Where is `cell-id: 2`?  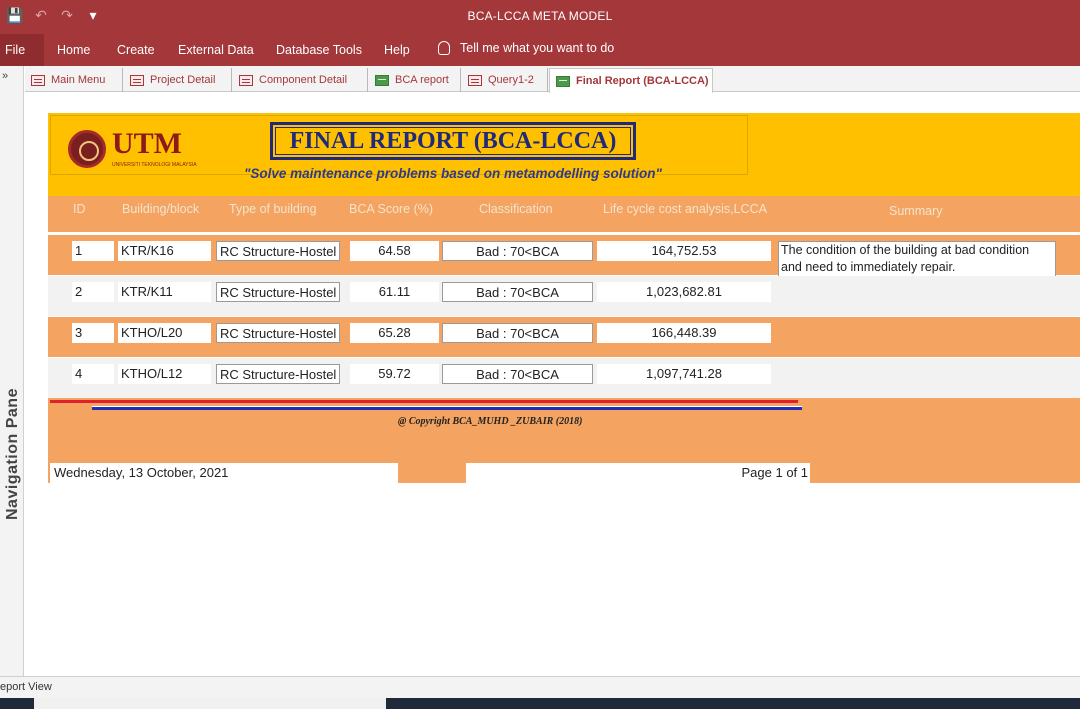 cell-id: 2 is located at coordinates (93, 292).